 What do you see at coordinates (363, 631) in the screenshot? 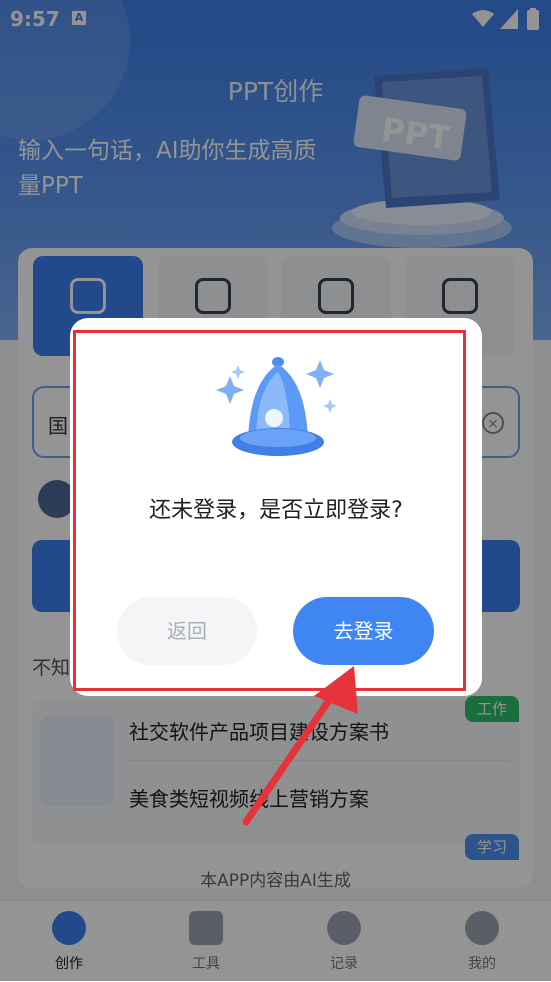
I see `login-button: 去登录` at bounding box center [363, 631].